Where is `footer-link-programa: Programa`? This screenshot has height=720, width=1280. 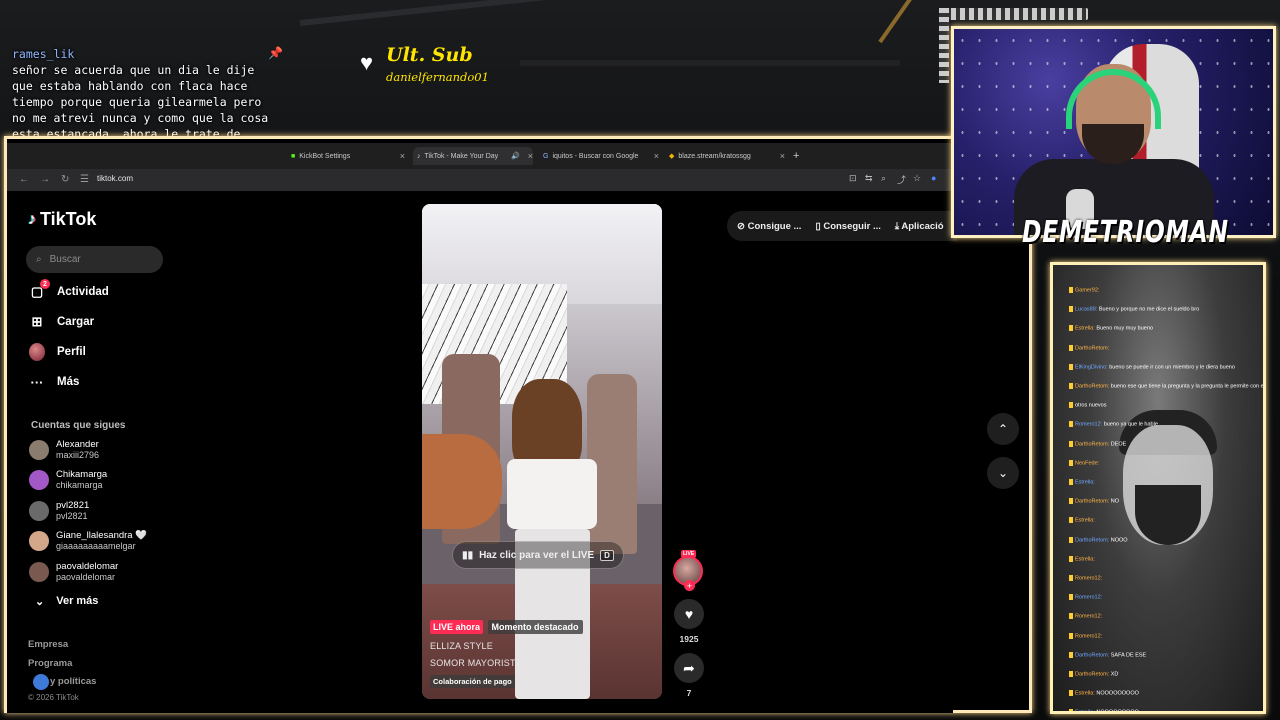 footer-link-programa: Programa is located at coordinates (50, 663).